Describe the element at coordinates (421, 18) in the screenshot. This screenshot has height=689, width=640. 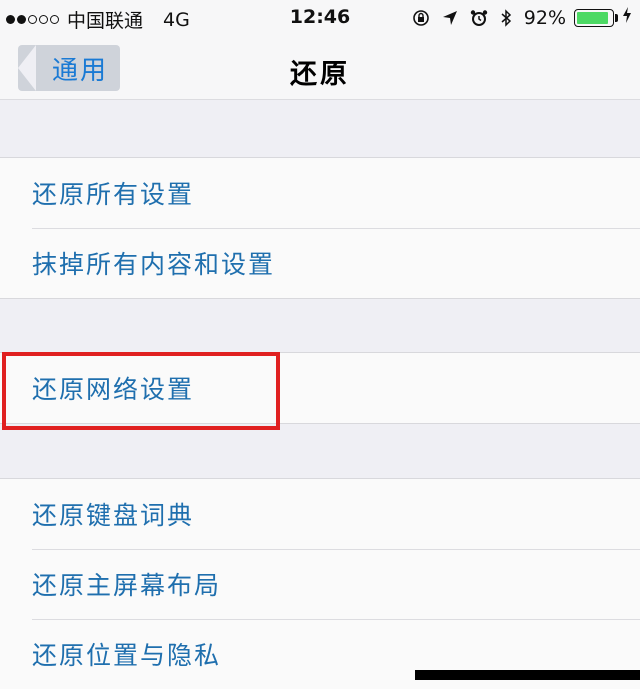
I see `orientation-lock-icon` at that location.